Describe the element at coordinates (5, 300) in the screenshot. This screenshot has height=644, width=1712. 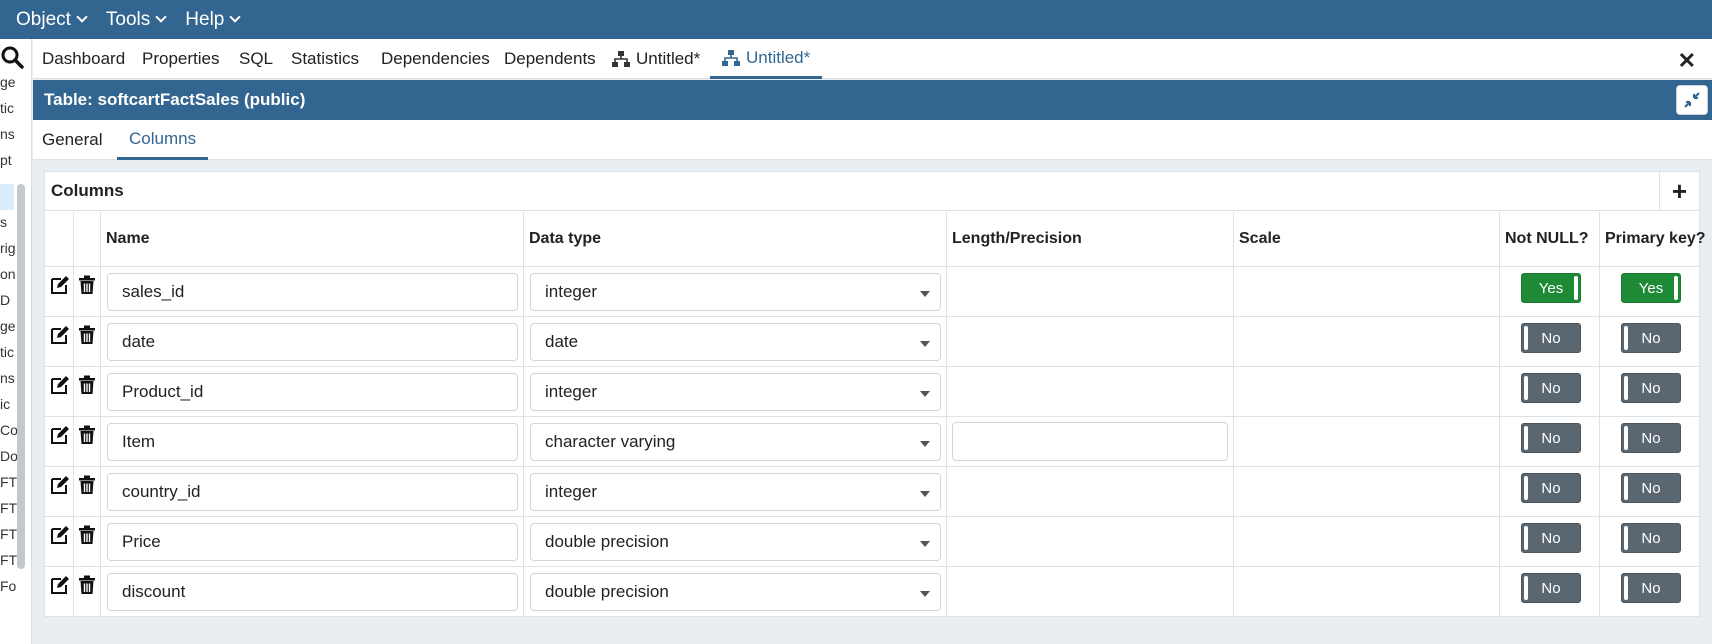
I see `tree-item: D` at that location.